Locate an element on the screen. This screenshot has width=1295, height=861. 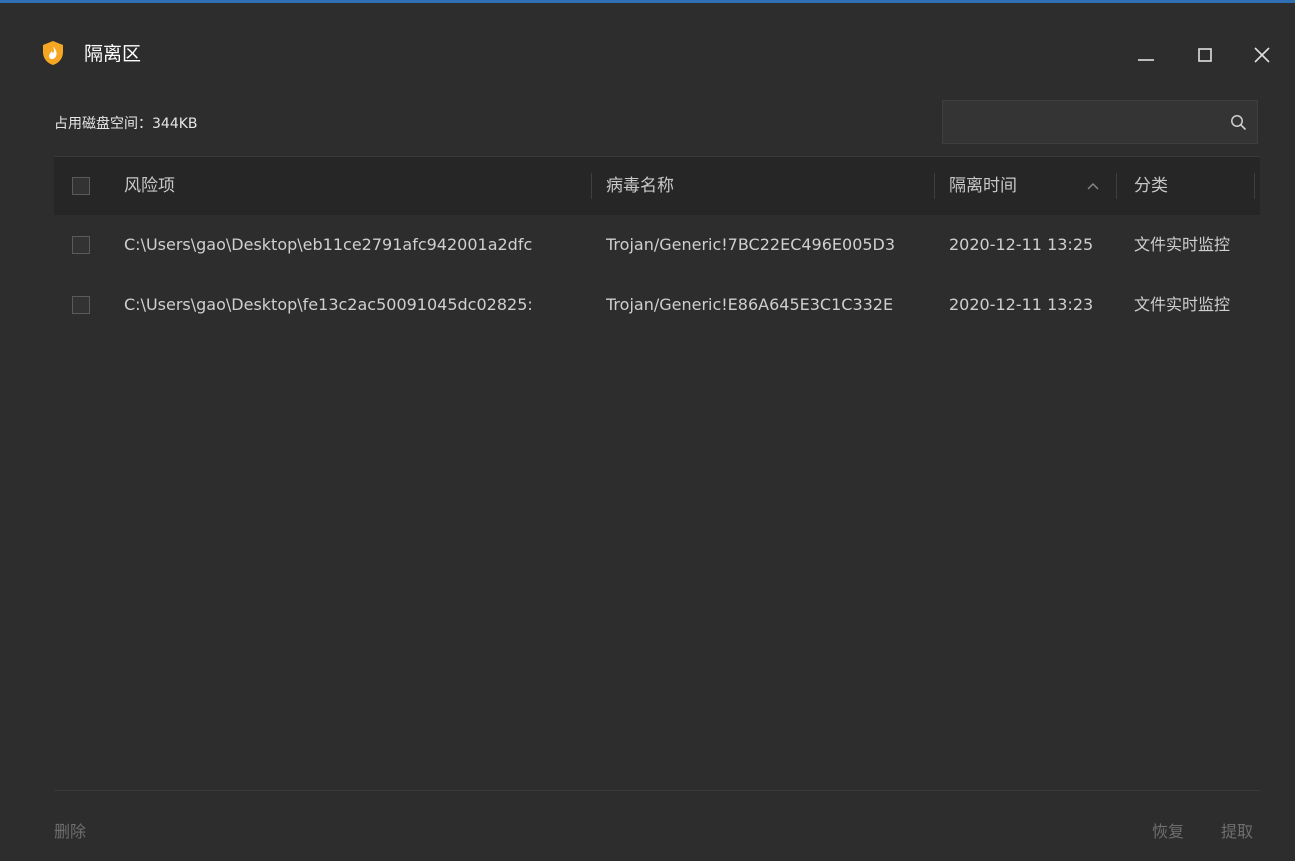
column-header-virus-name: 病毒名称 is located at coordinates (640, 186).